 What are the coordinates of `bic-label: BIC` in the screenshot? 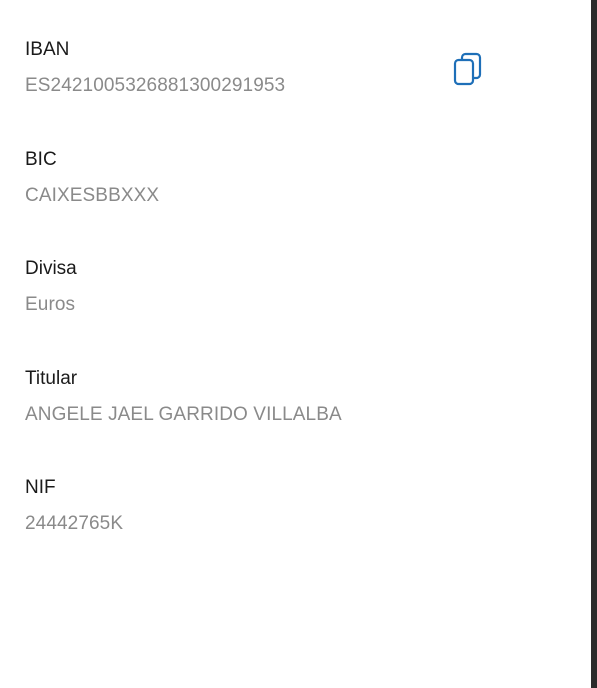 It's located at (41, 159).